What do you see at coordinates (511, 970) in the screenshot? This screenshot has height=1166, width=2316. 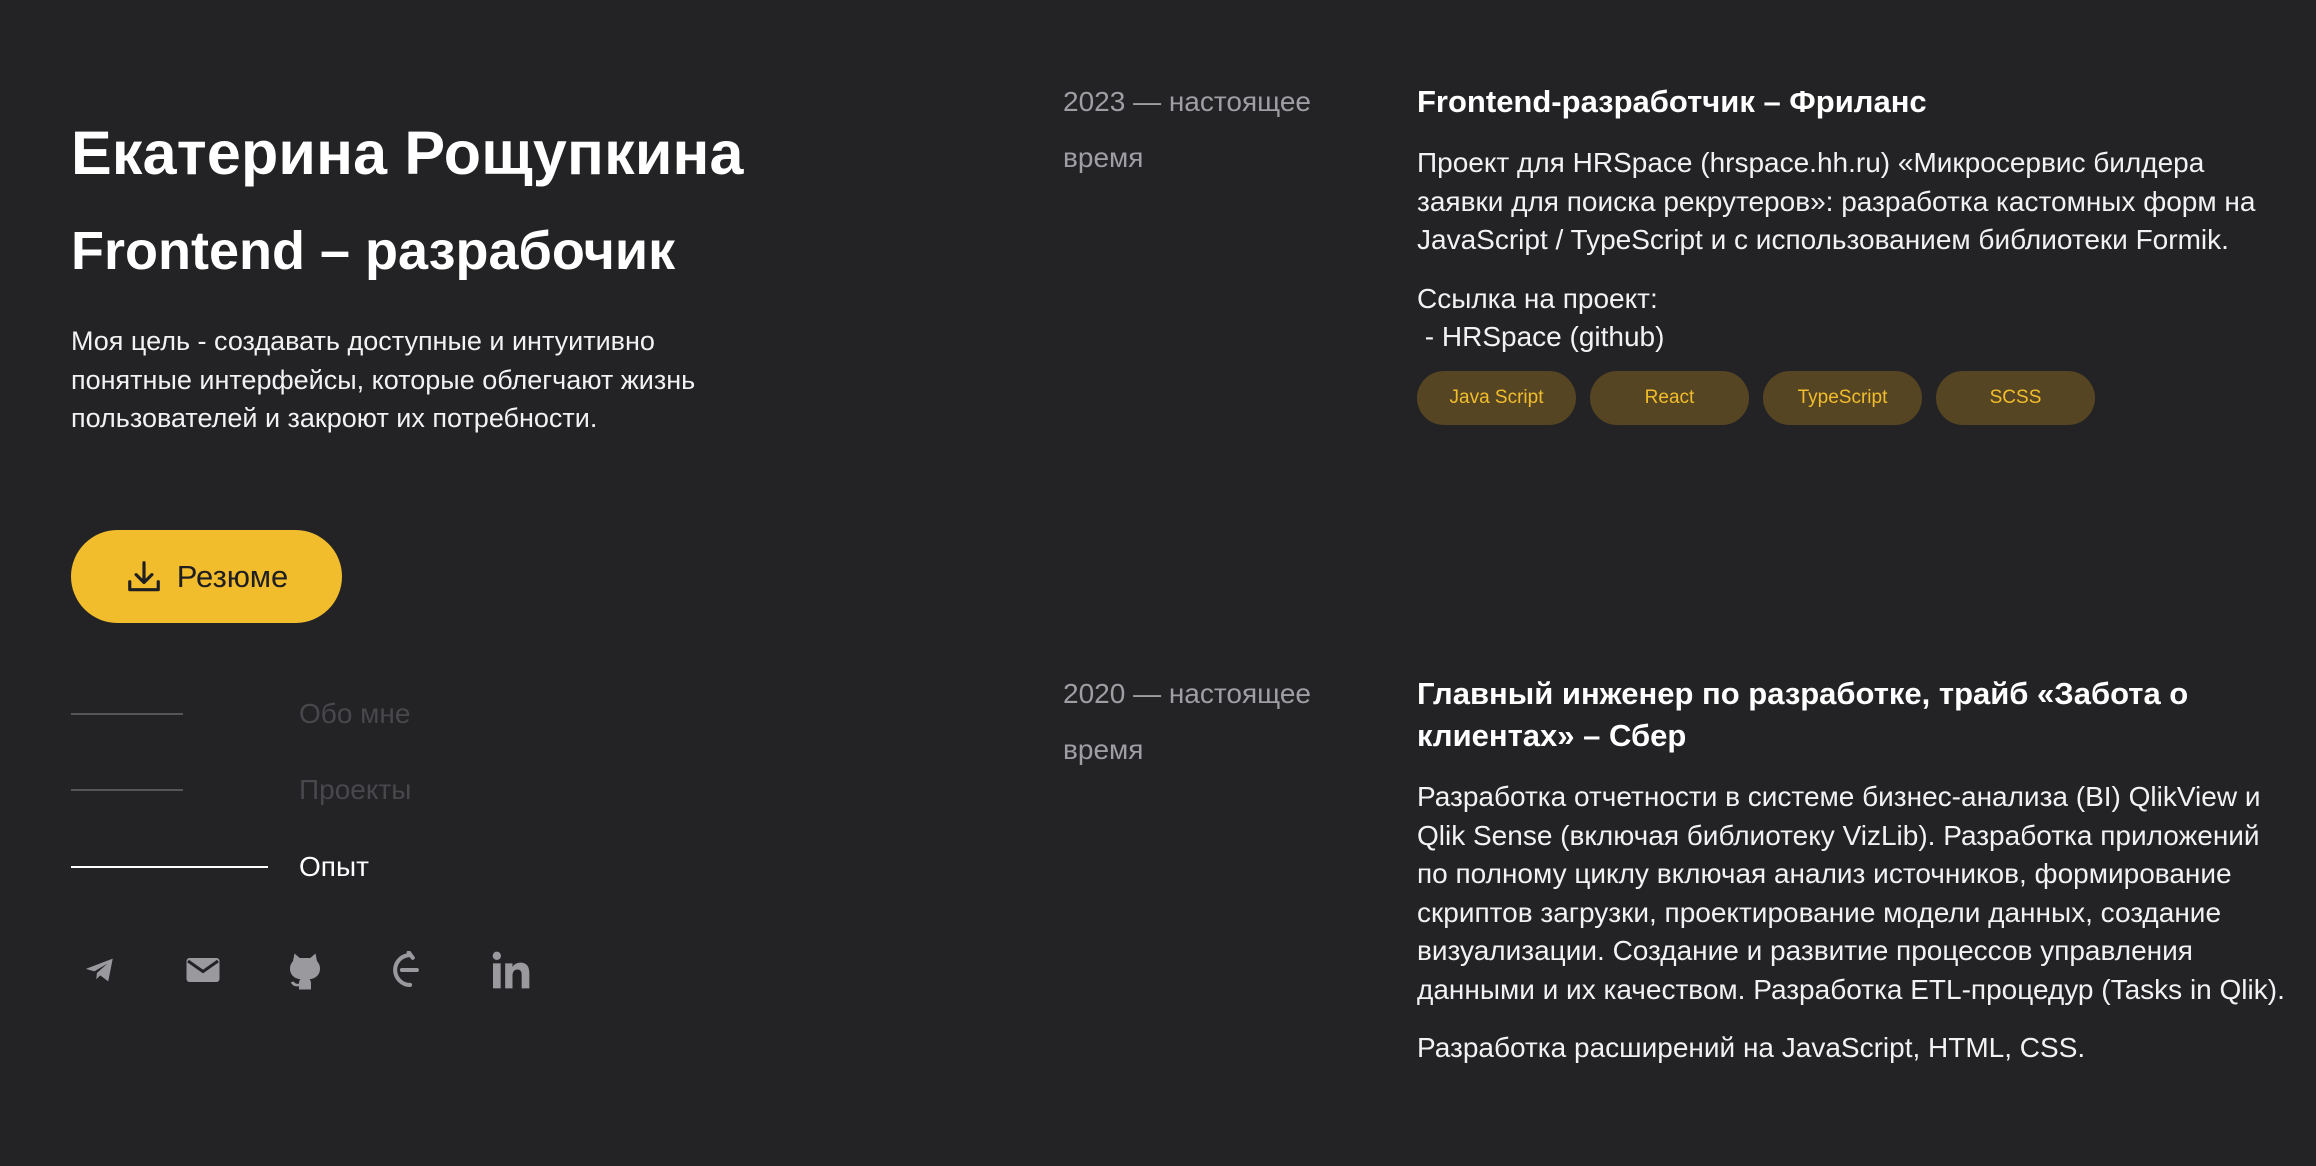 I see `linkedin-icon` at bounding box center [511, 970].